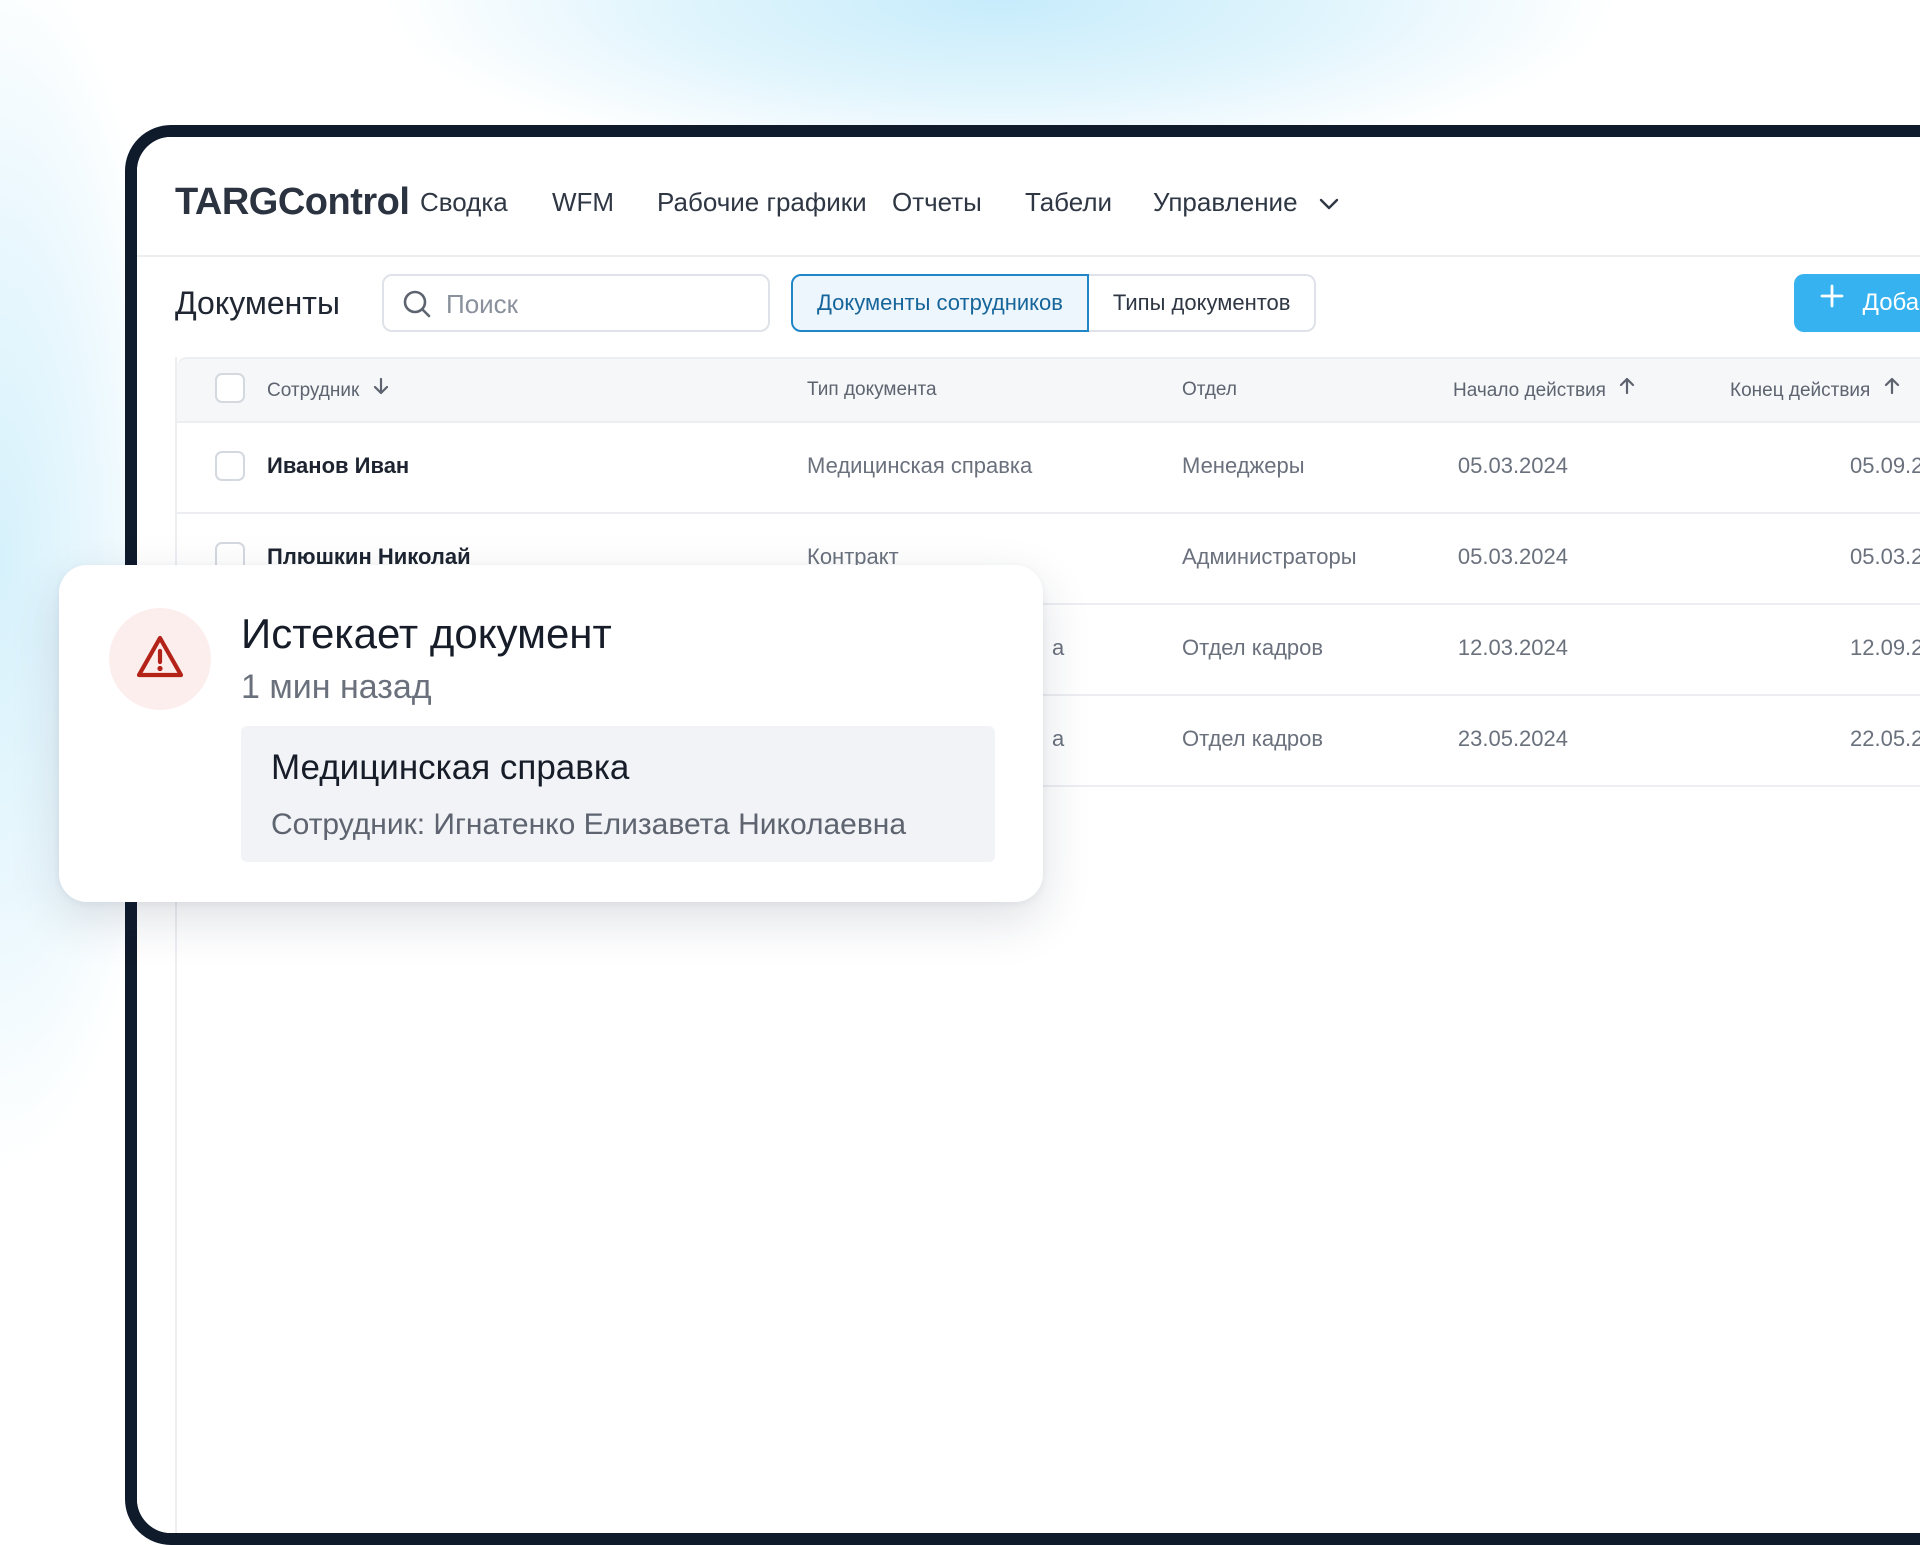 Image resolution: width=1920 pixels, height=1545 pixels. I want to click on column-header-end-date-label: Конец действия, so click(1800, 391).